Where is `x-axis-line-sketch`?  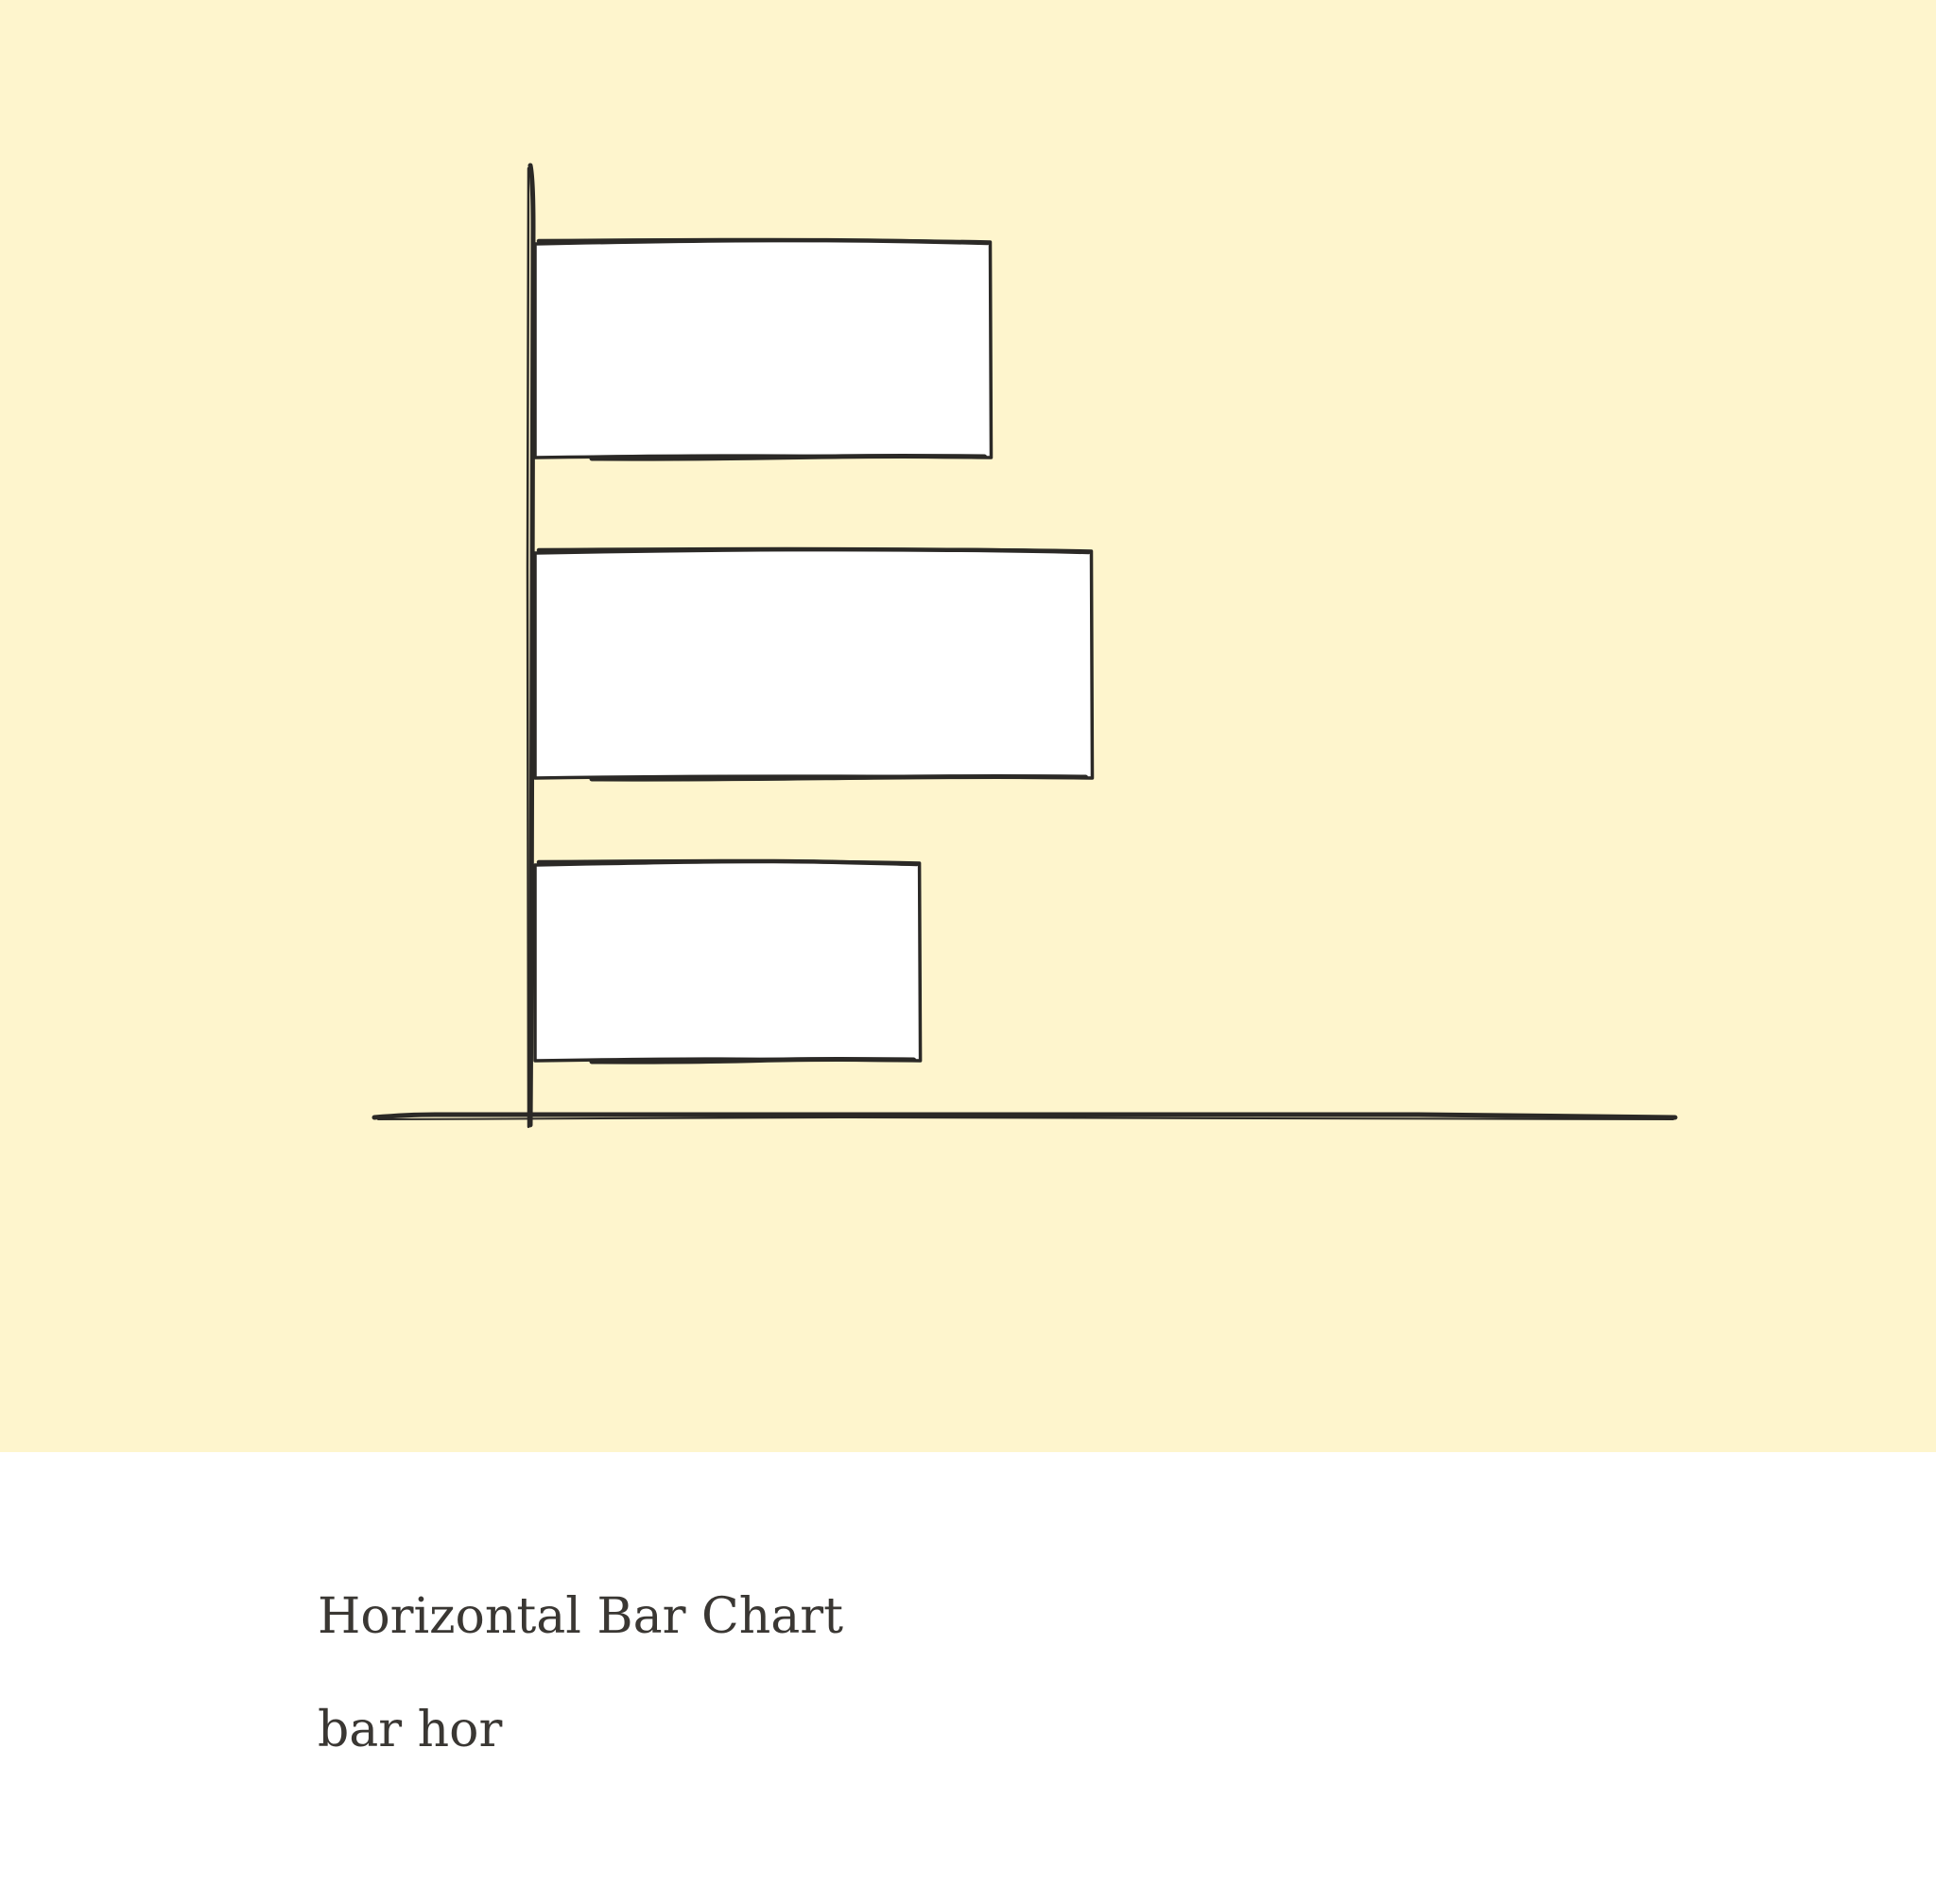 x-axis-line-sketch is located at coordinates (1025, 1118).